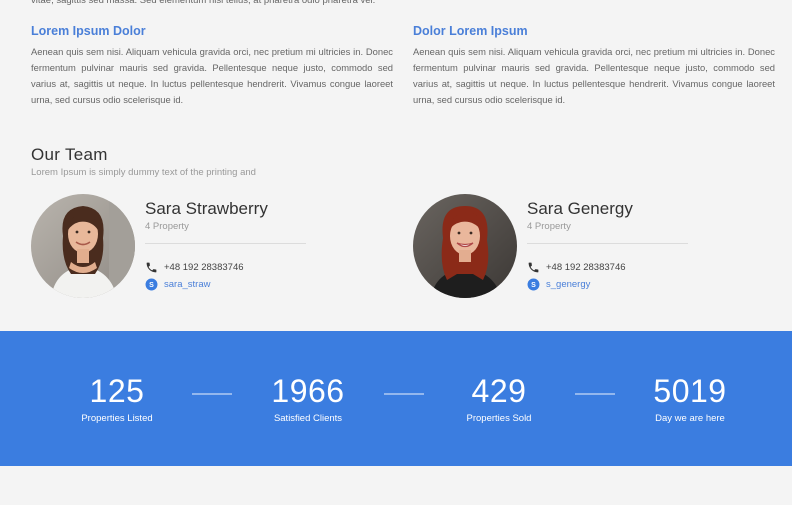 This screenshot has height=505, width=792. I want to click on stat-days: 5019 Day we are here, so click(690, 398).